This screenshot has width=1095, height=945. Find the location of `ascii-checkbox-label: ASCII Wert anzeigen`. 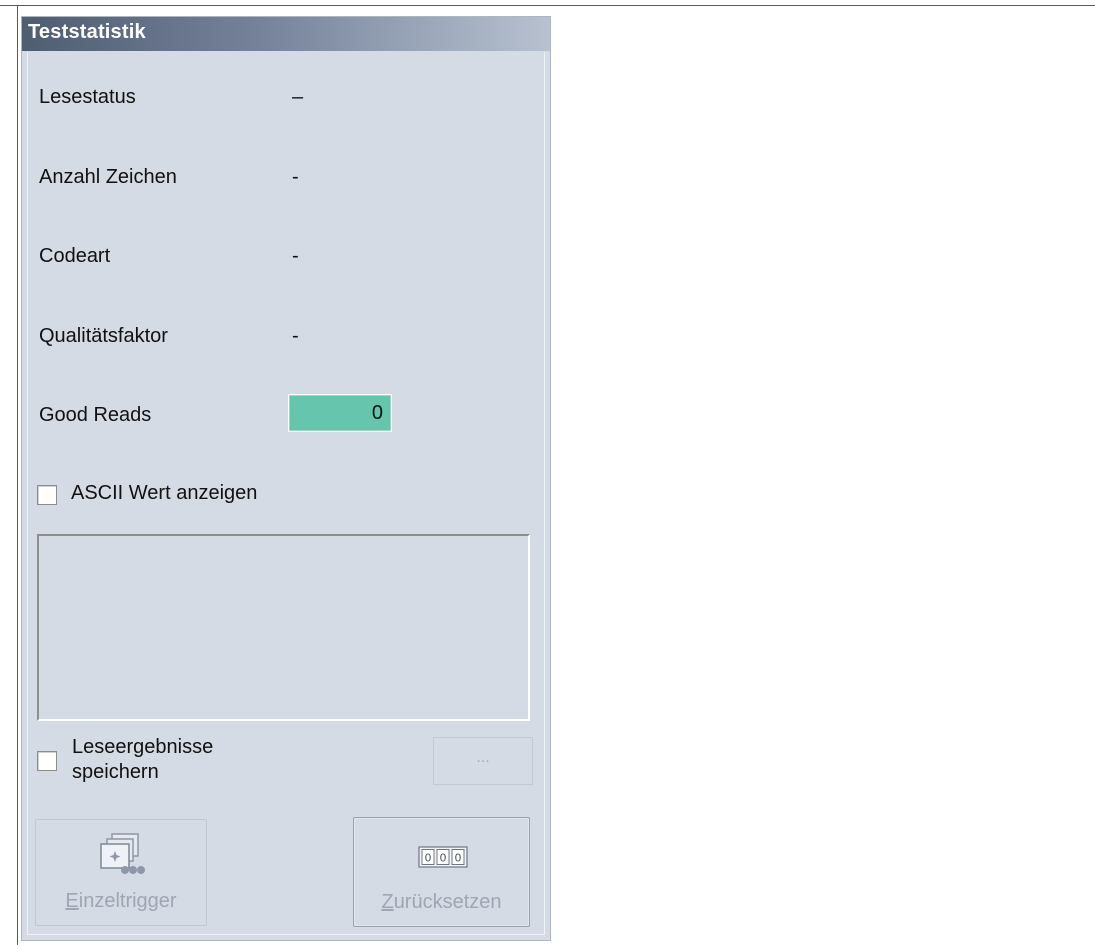

ascii-checkbox-label: ASCII Wert anzeigen is located at coordinates (164, 493).